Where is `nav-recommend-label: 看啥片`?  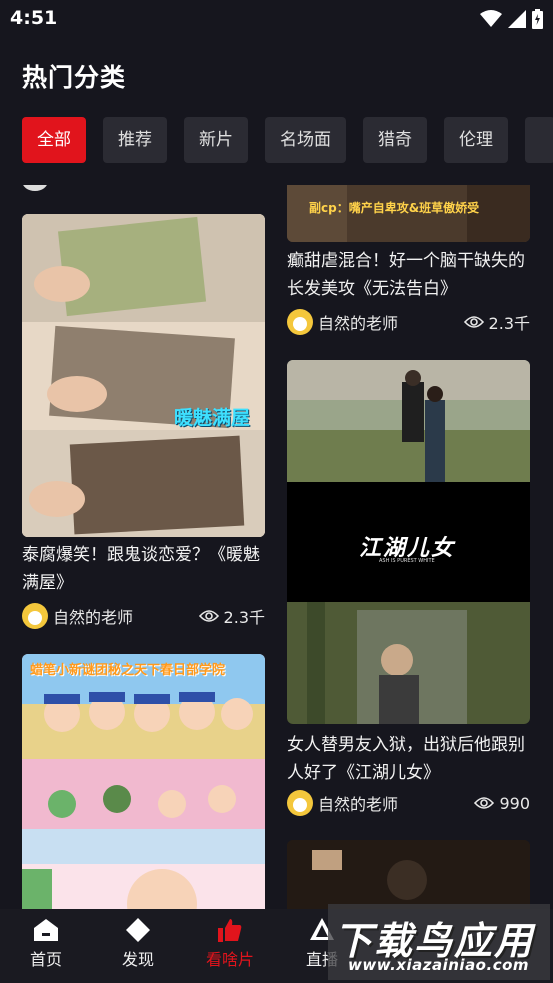
nav-recommend-label: 看啥片 is located at coordinates (229, 959).